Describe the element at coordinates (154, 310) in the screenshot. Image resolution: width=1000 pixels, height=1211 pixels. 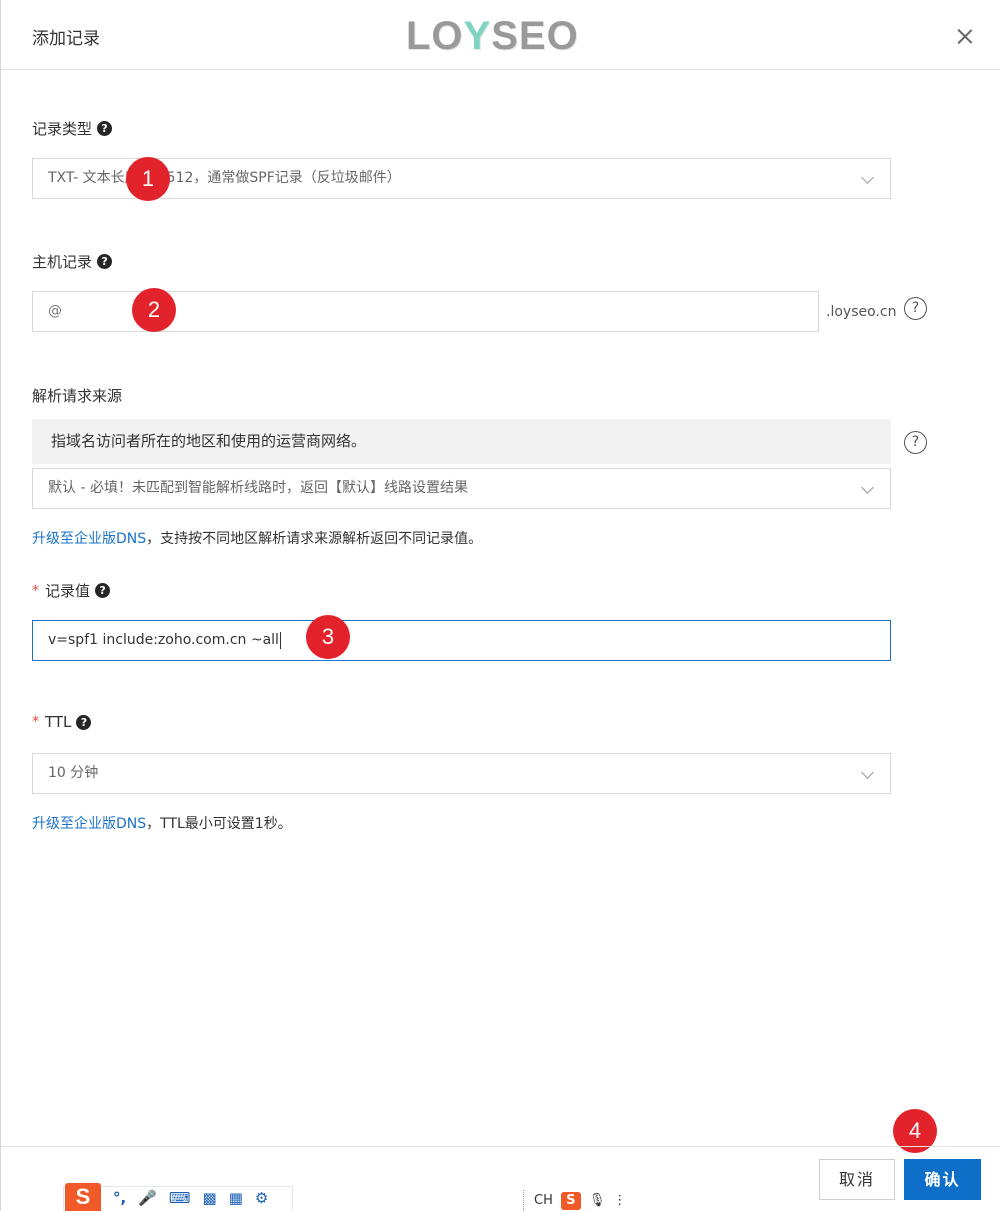
I see `step-badge-2: 2` at that location.